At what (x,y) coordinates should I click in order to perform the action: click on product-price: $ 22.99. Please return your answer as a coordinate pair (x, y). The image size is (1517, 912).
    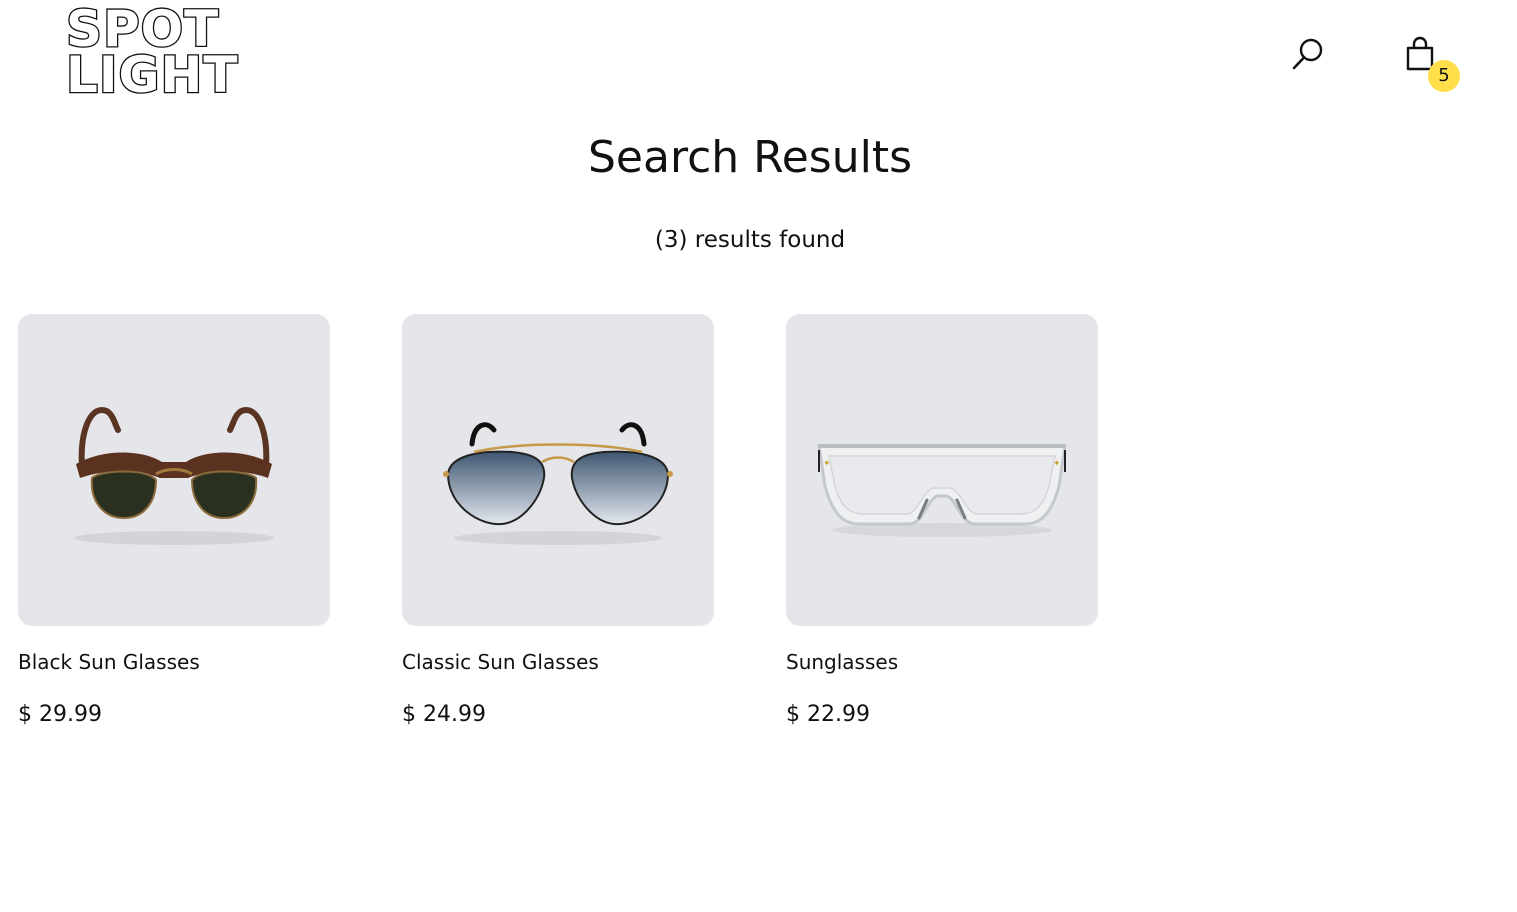
    Looking at the image, I should click on (828, 714).